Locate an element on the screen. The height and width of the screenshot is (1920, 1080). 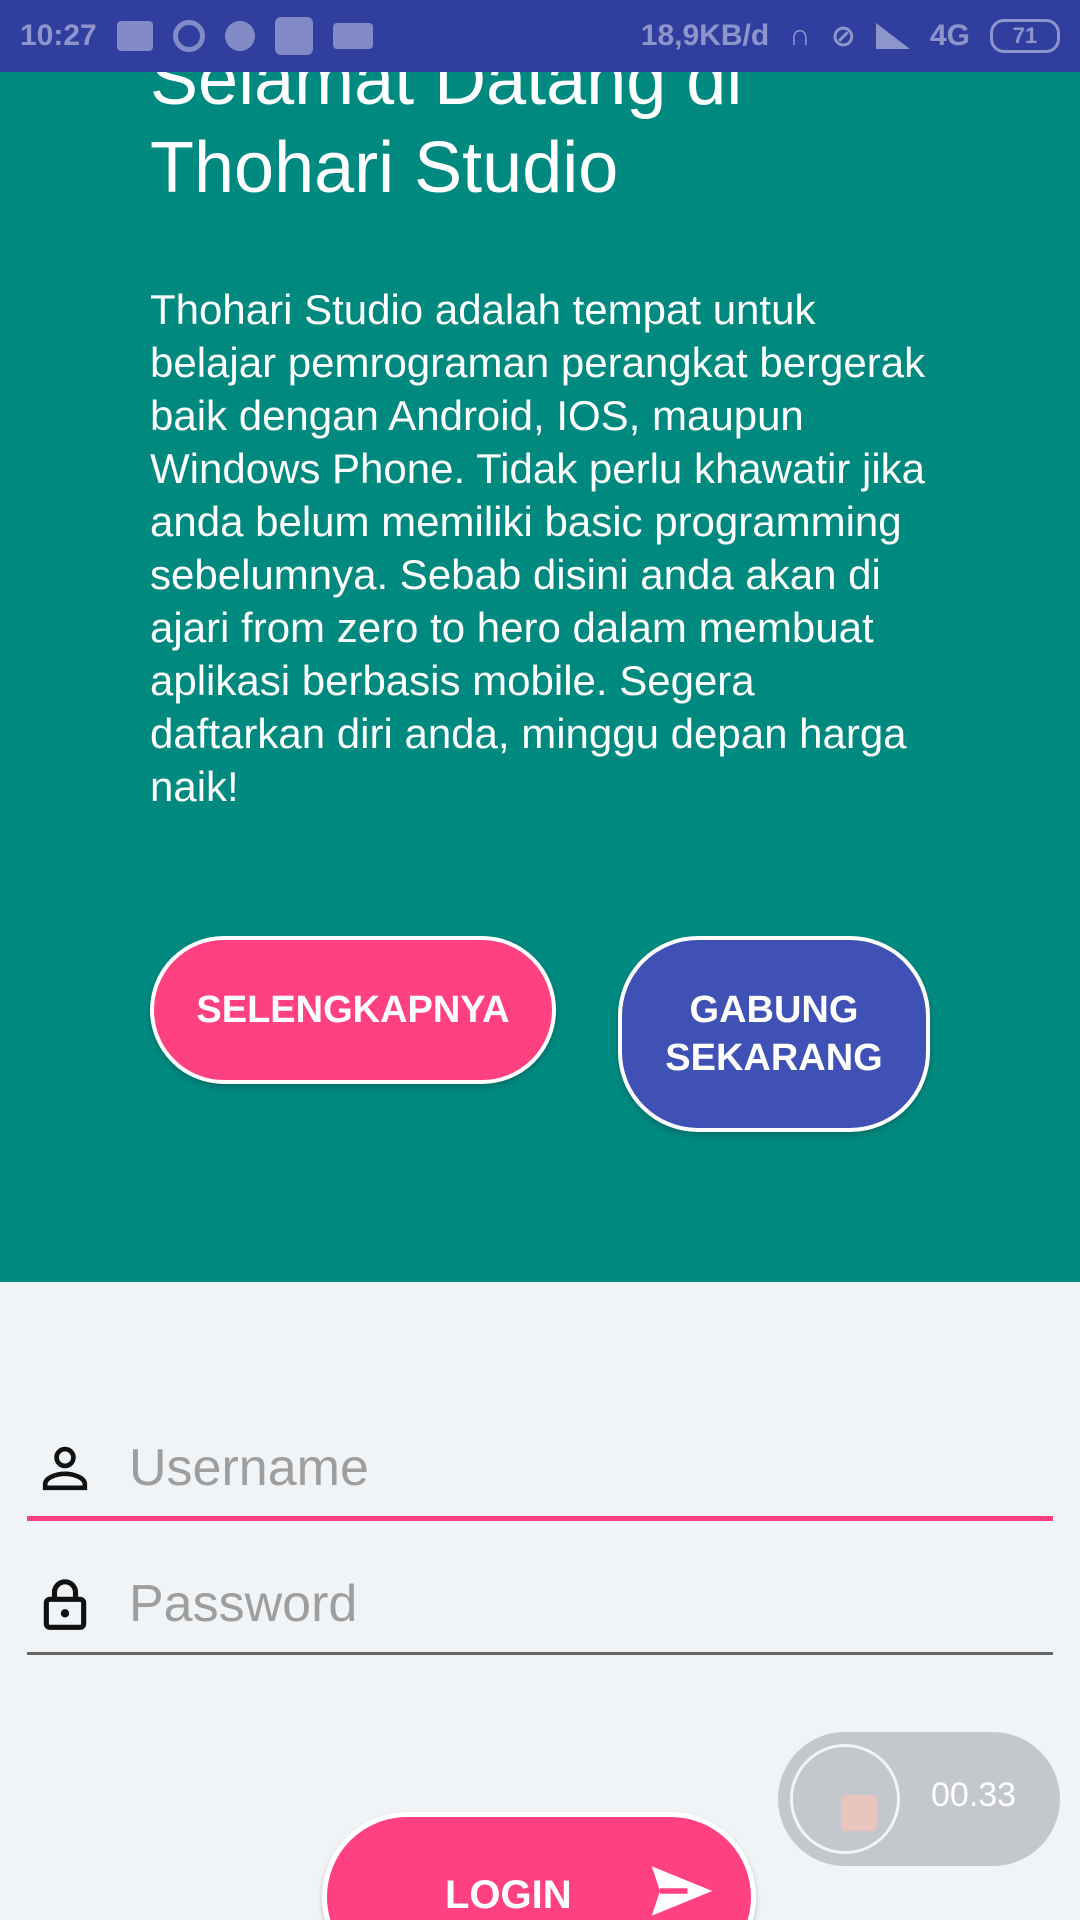
chrome-notification-icon is located at coordinates (188, 36).